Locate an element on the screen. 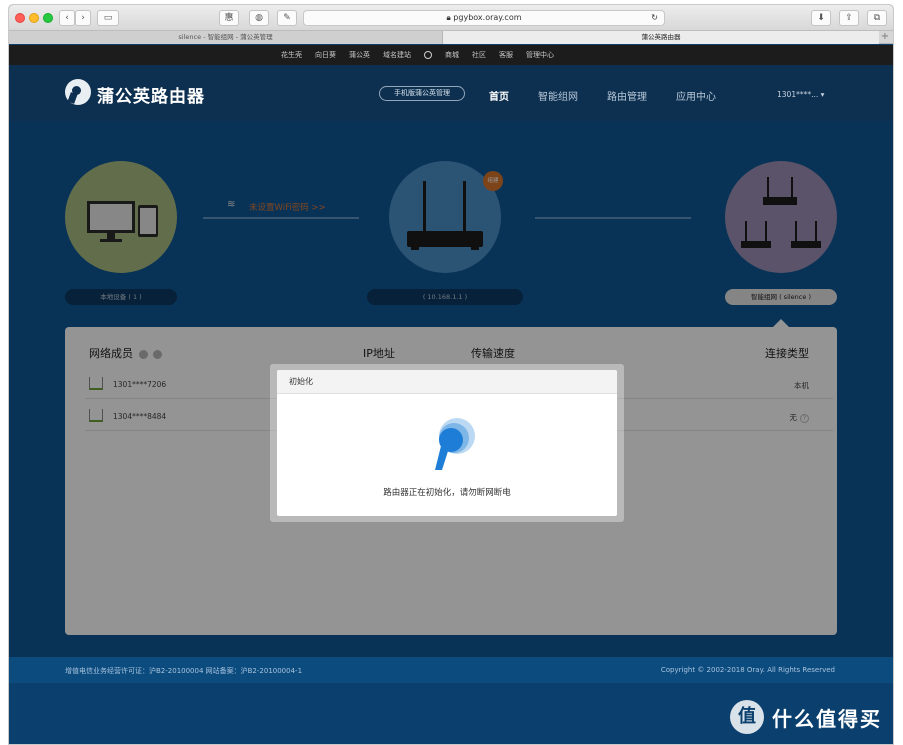 The image size is (903, 745). topnav-item-service: 客服 is located at coordinates (506, 55).